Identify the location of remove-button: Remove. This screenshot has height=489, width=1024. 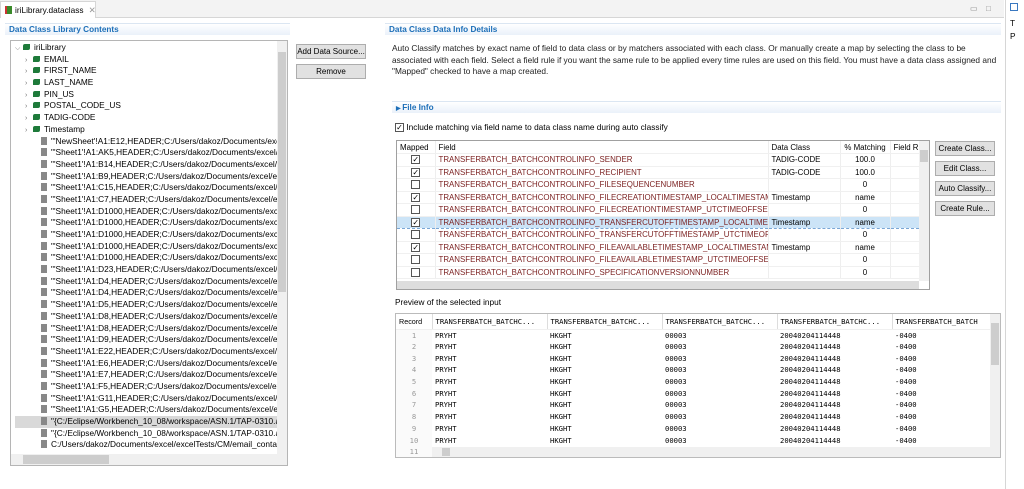
(331, 71).